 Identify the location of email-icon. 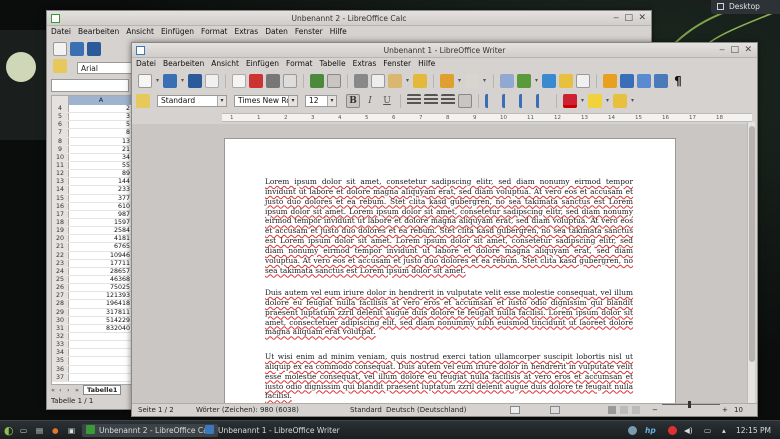
(212, 81).